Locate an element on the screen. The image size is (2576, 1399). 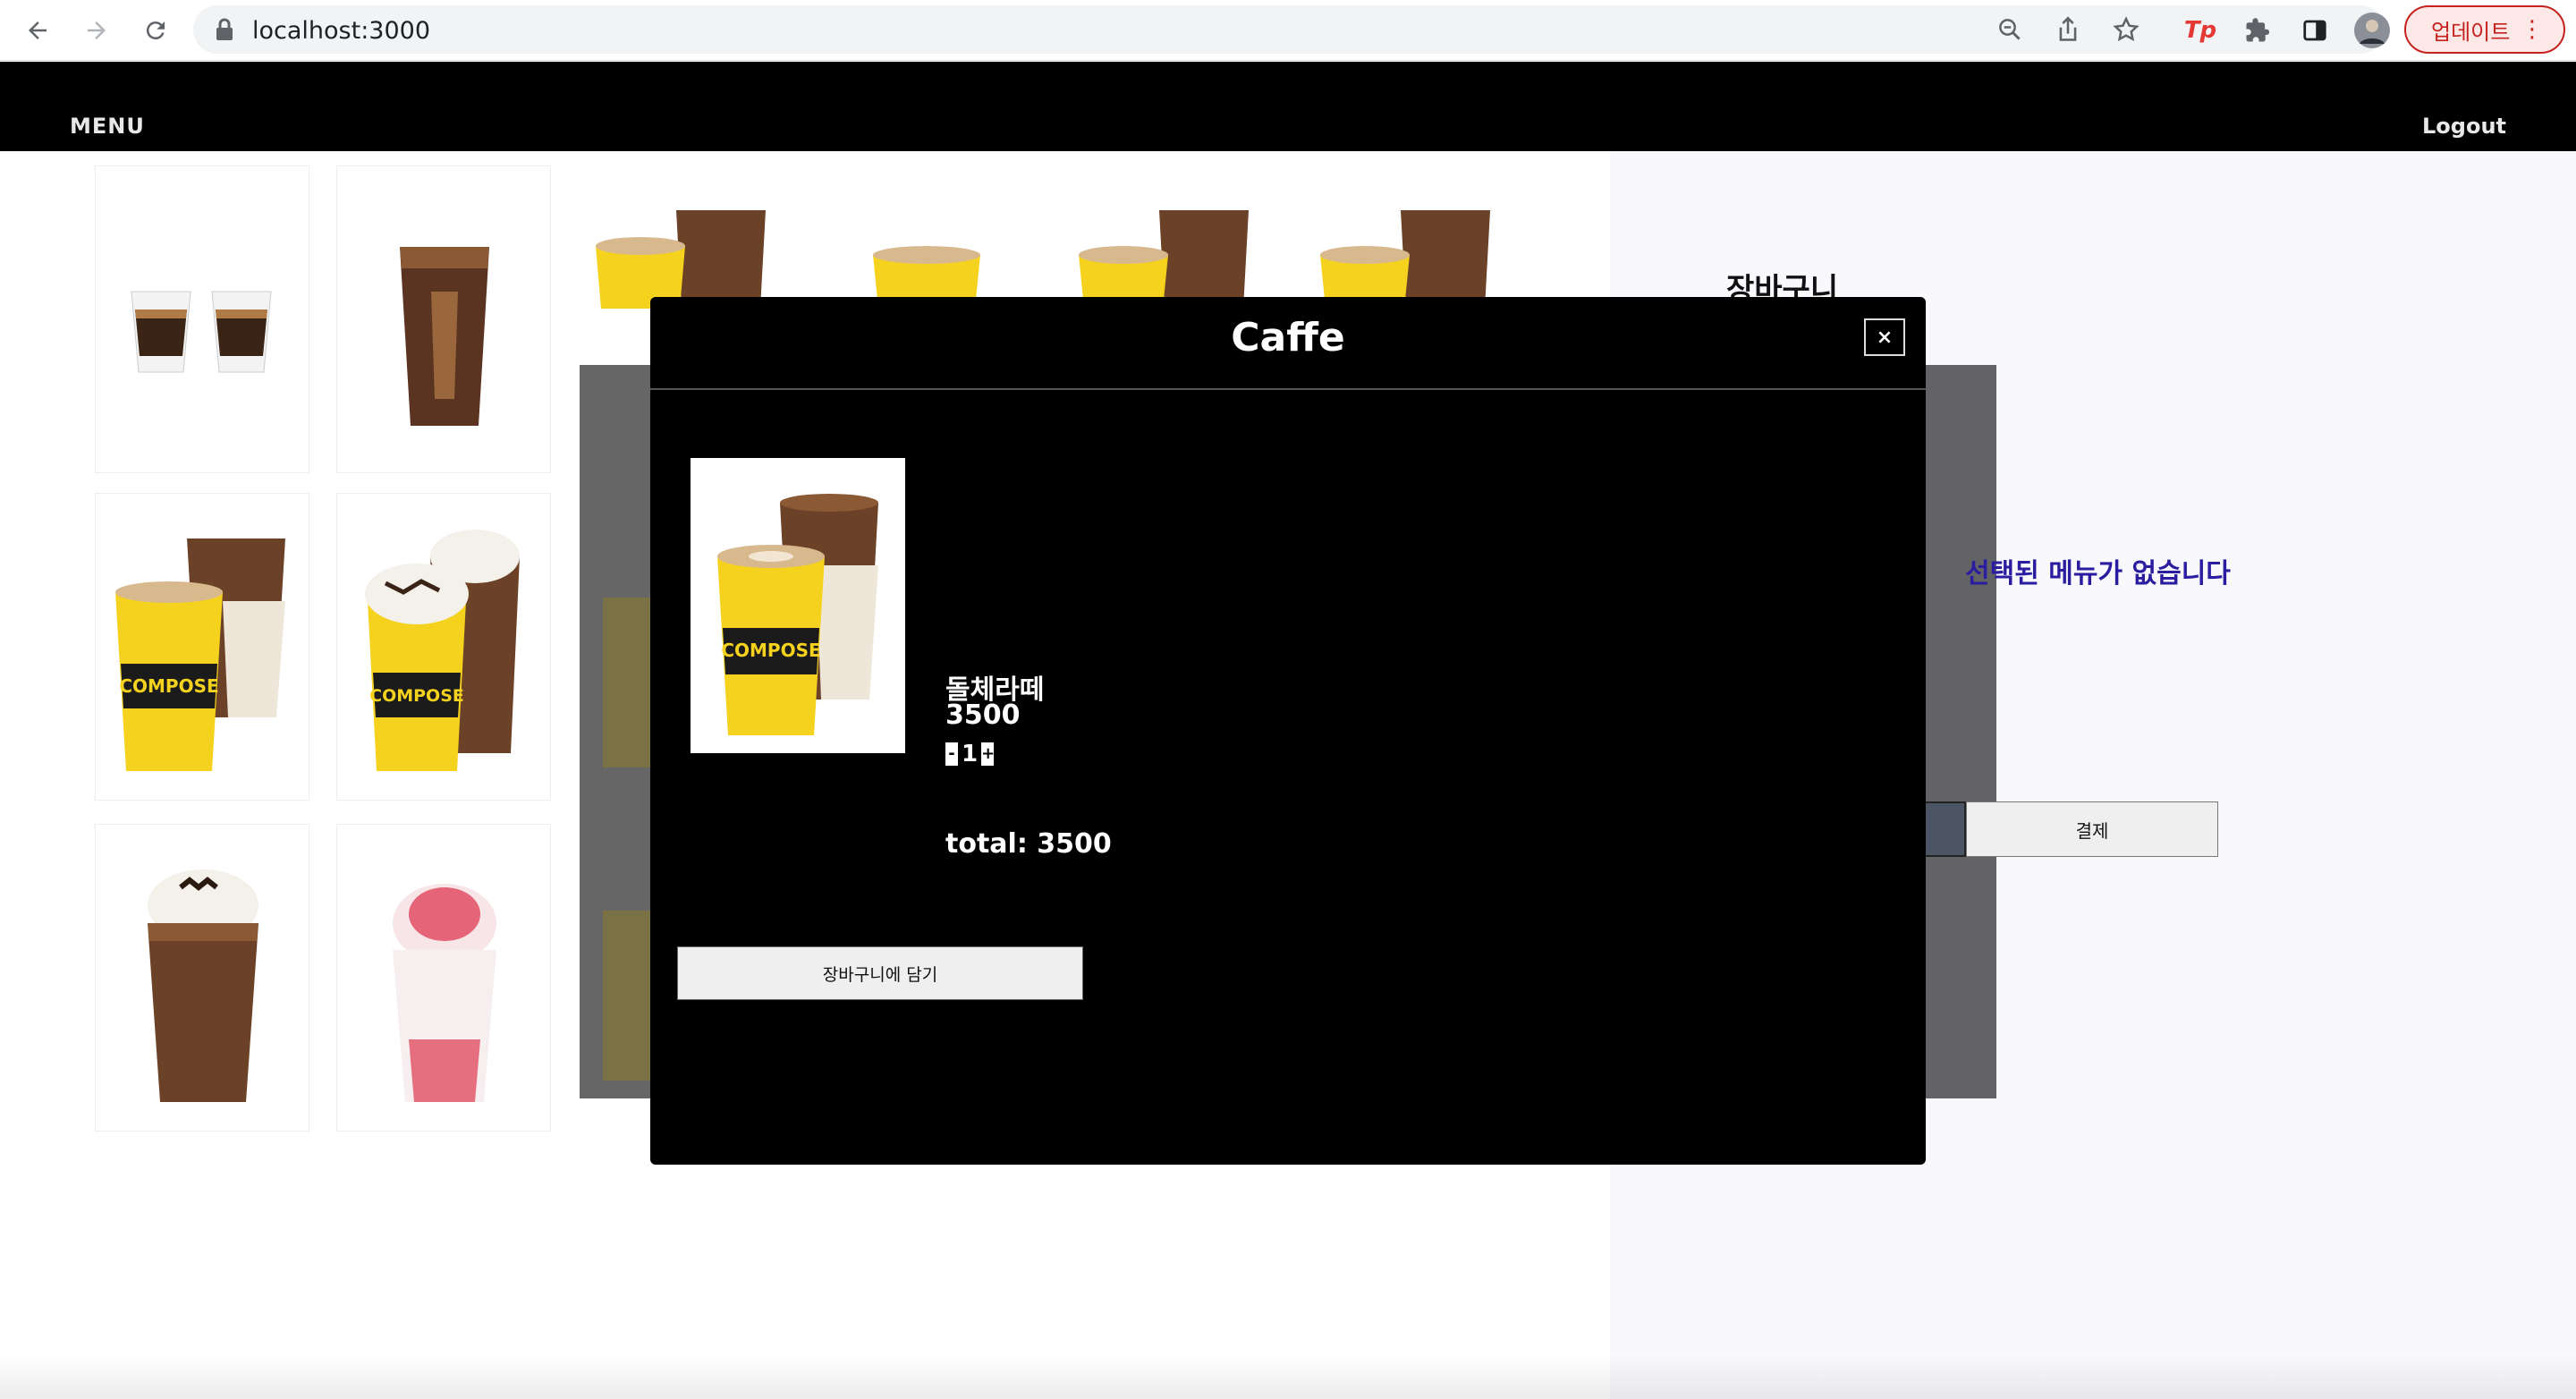
url-text: localhost:3000 is located at coordinates (341, 31).